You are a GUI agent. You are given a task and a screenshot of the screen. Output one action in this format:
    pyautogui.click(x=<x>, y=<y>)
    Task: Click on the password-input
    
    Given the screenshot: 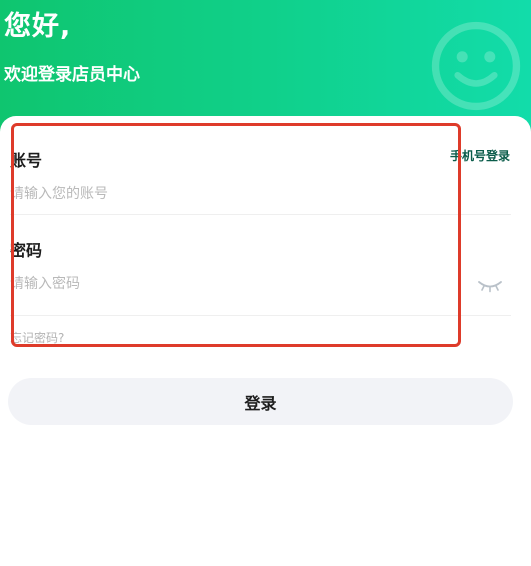 What is the action you would take?
    pyautogui.click(x=220, y=284)
    